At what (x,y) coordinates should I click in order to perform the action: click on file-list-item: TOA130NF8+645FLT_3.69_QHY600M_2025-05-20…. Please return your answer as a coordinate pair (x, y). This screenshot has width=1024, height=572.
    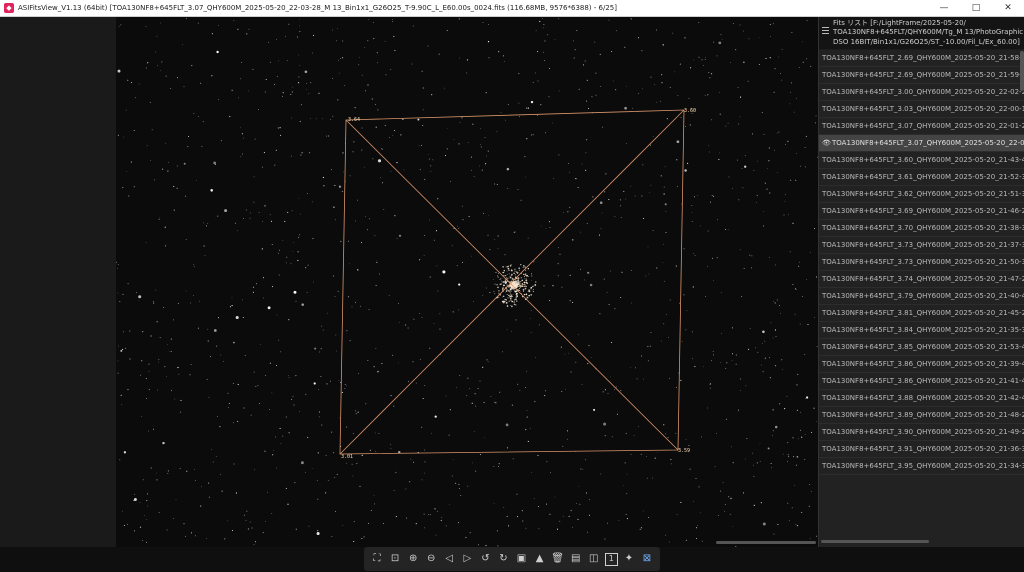
    Looking at the image, I should click on (921, 211).